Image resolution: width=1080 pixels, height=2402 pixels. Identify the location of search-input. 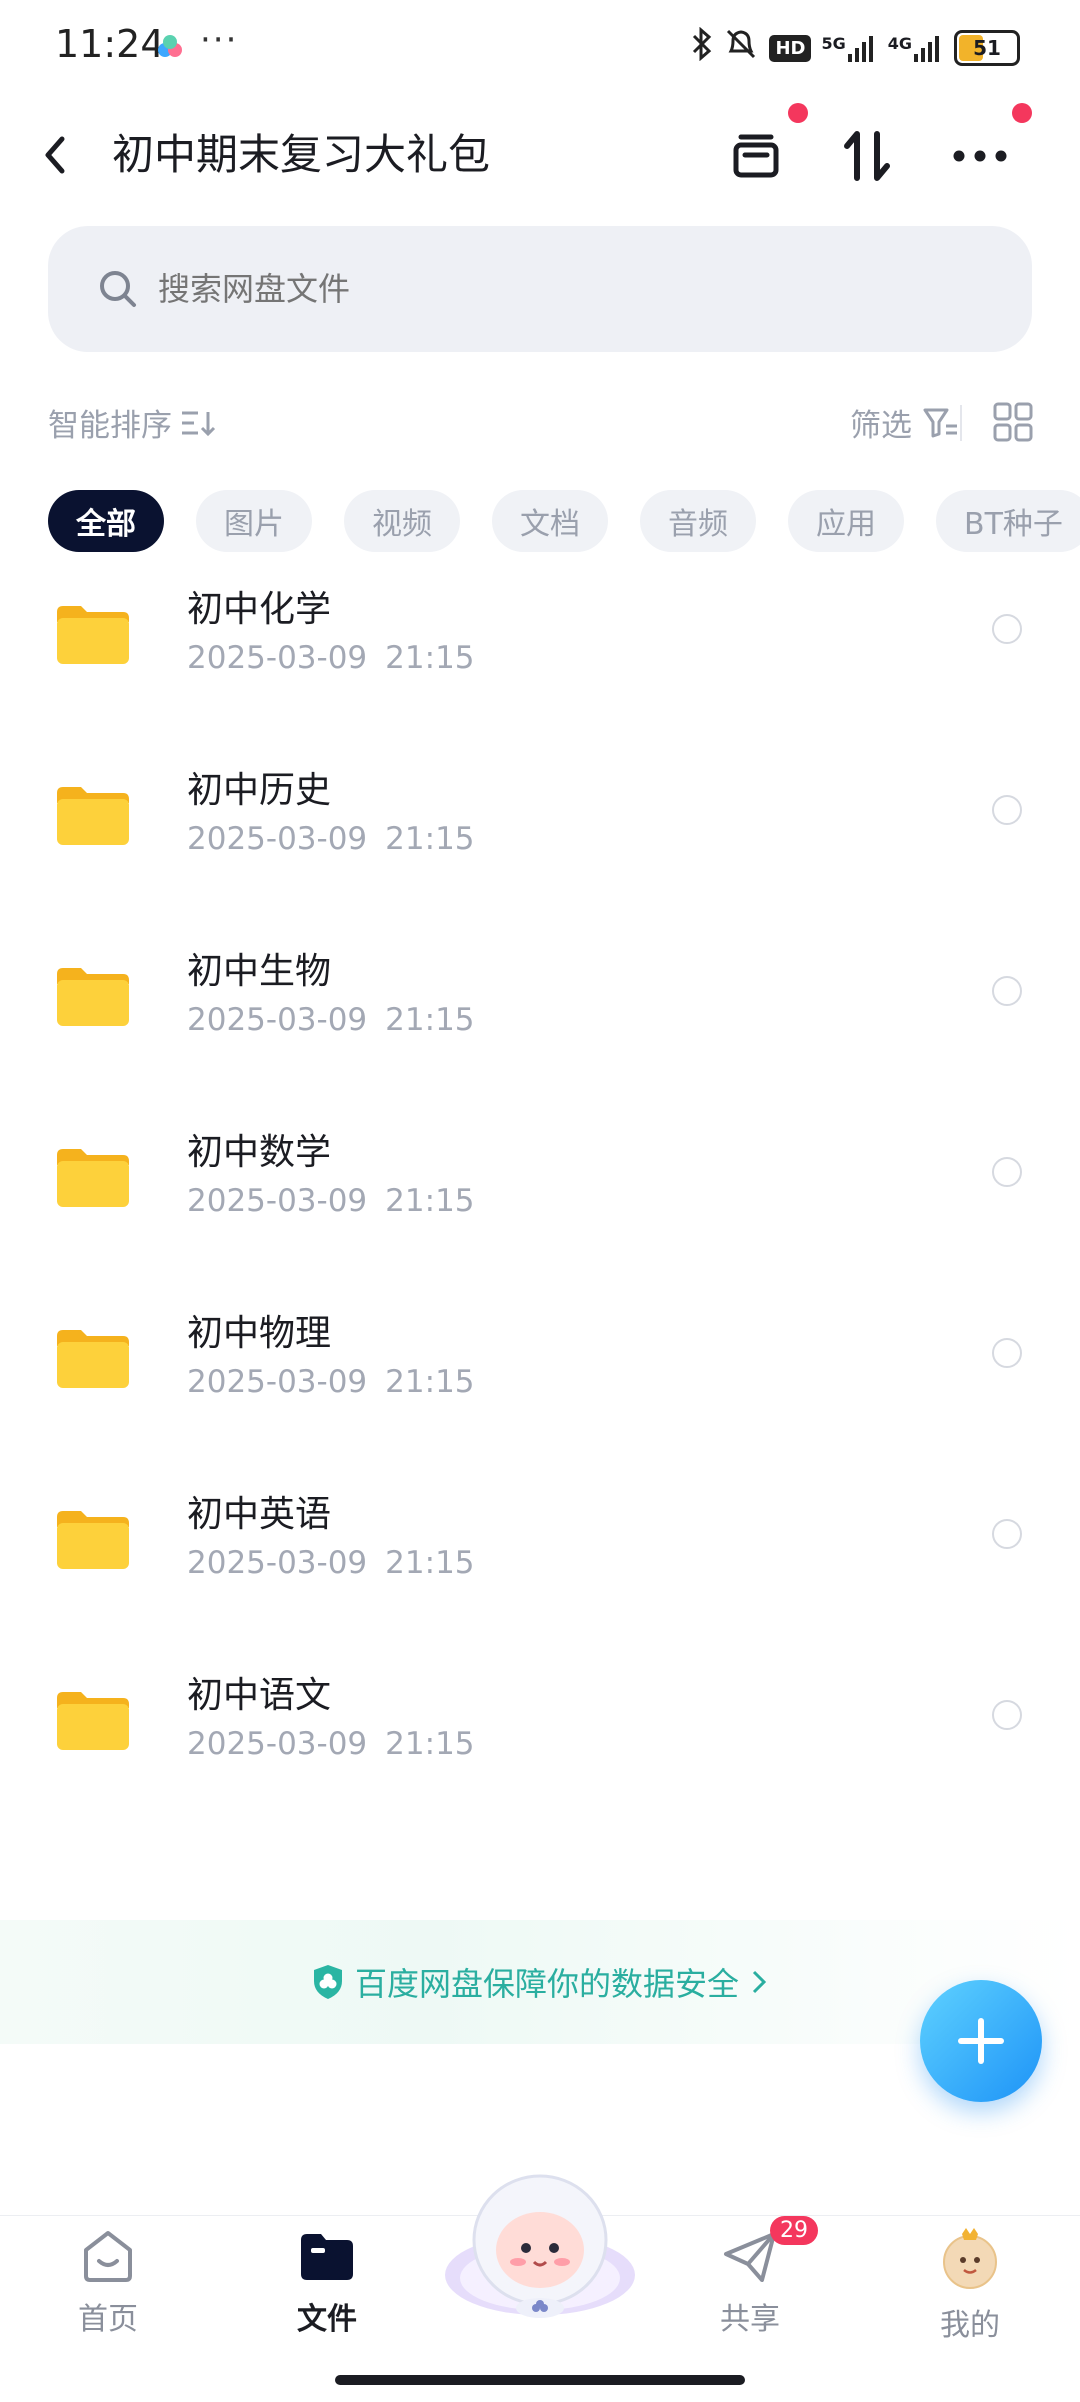
(558, 289).